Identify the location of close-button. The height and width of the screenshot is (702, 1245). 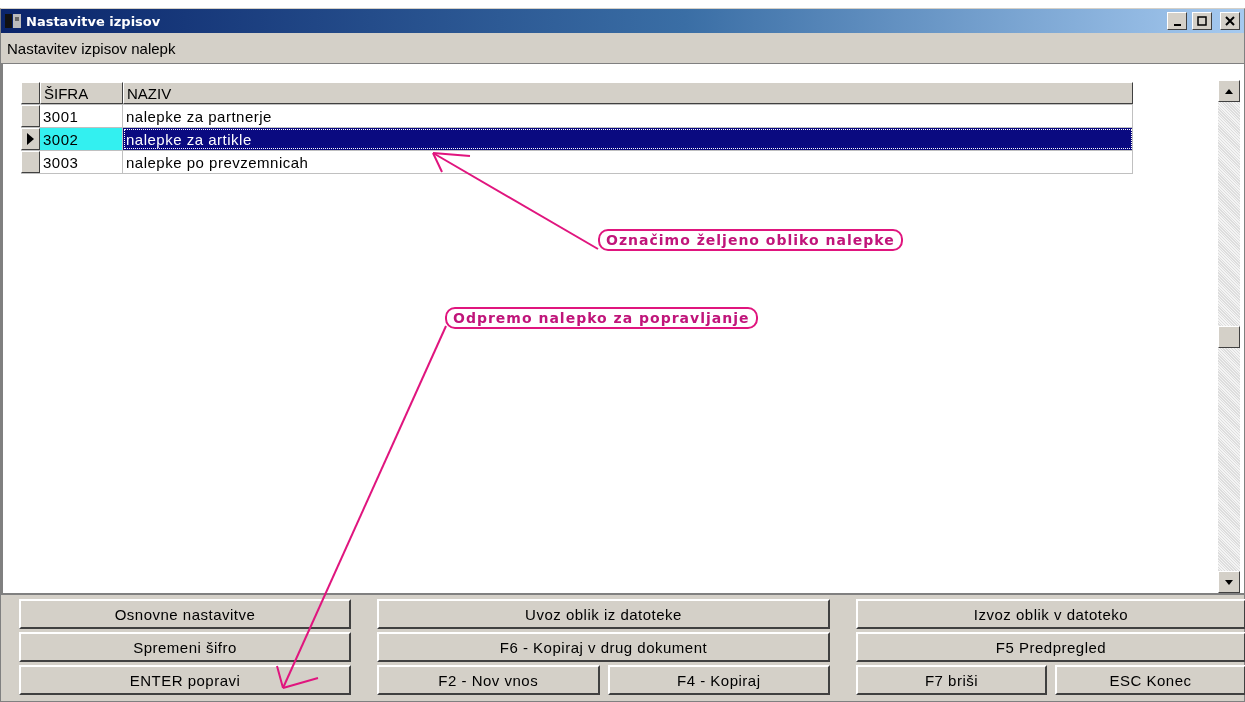
(1230, 21).